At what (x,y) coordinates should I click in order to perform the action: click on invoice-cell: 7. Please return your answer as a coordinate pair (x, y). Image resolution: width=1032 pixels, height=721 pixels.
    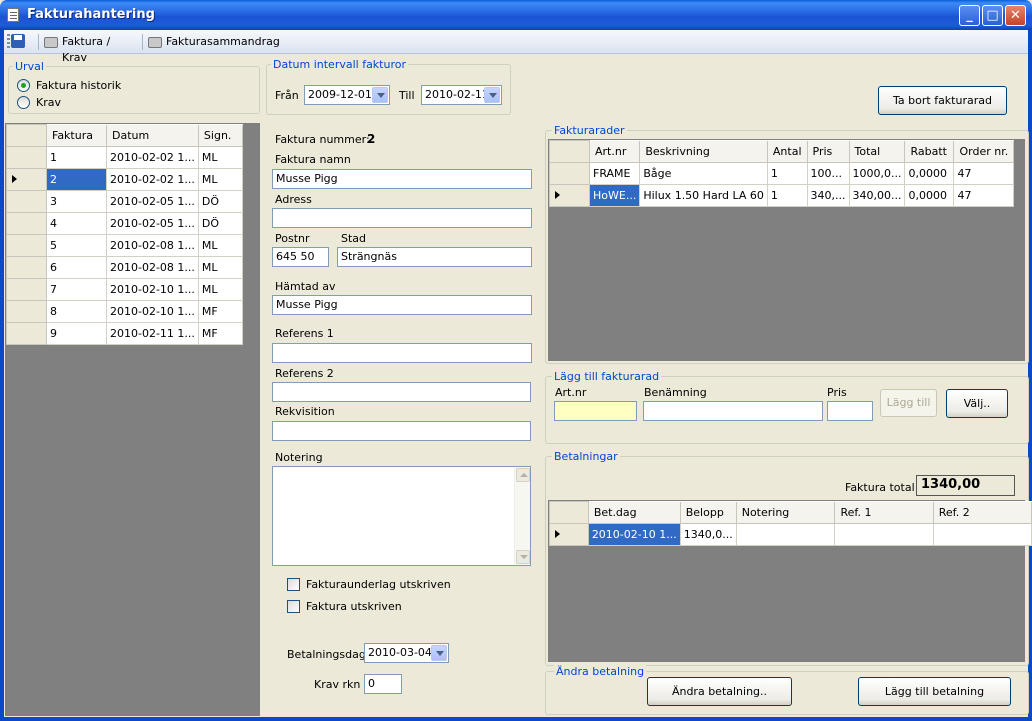
    Looking at the image, I should click on (76, 289).